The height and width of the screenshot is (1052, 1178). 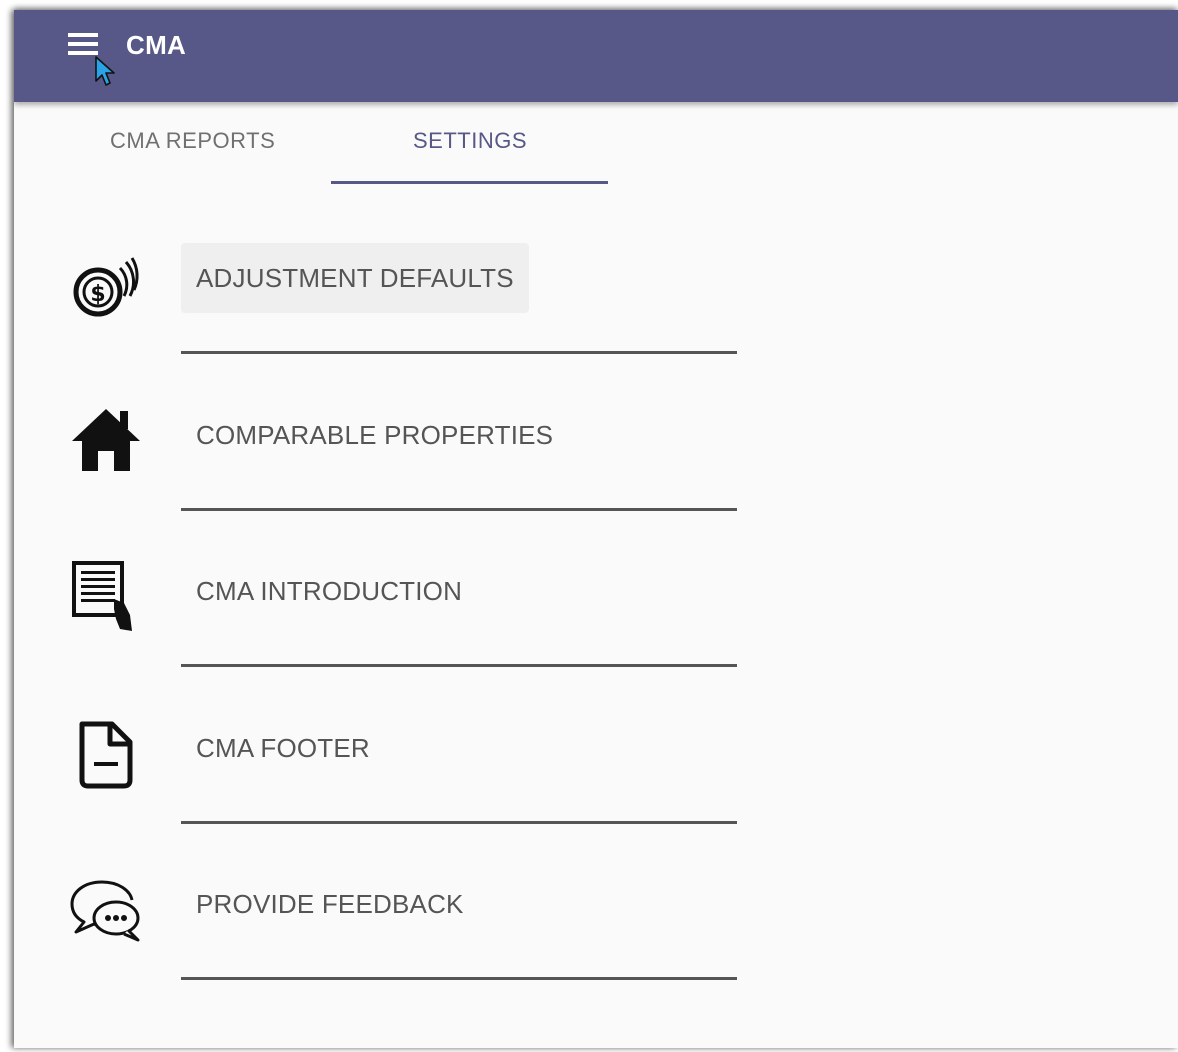 I want to click on cma-footer-button: CMA FOOTER, so click(x=283, y=748).